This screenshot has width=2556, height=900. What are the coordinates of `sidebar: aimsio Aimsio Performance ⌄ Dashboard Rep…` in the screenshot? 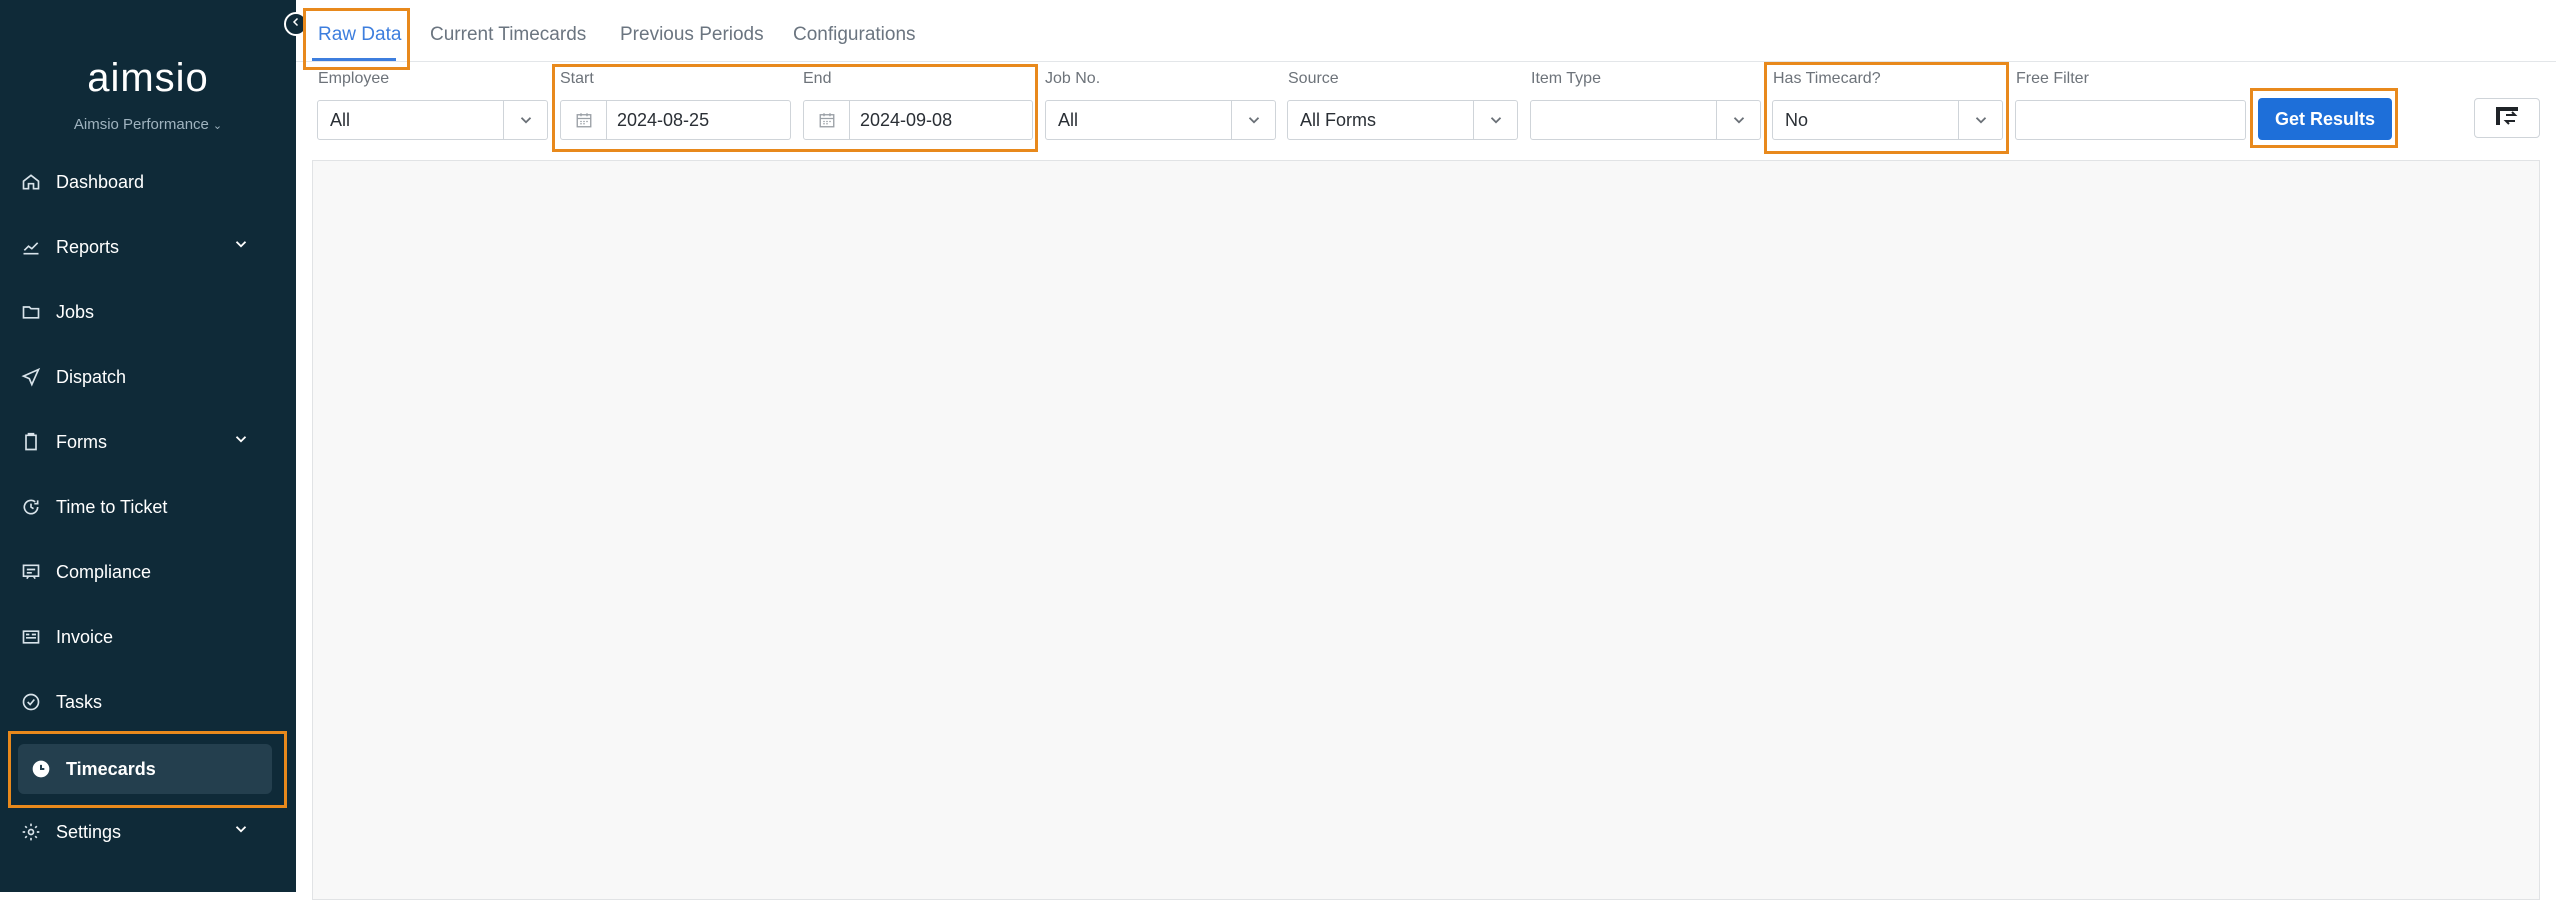 It's located at (148, 446).